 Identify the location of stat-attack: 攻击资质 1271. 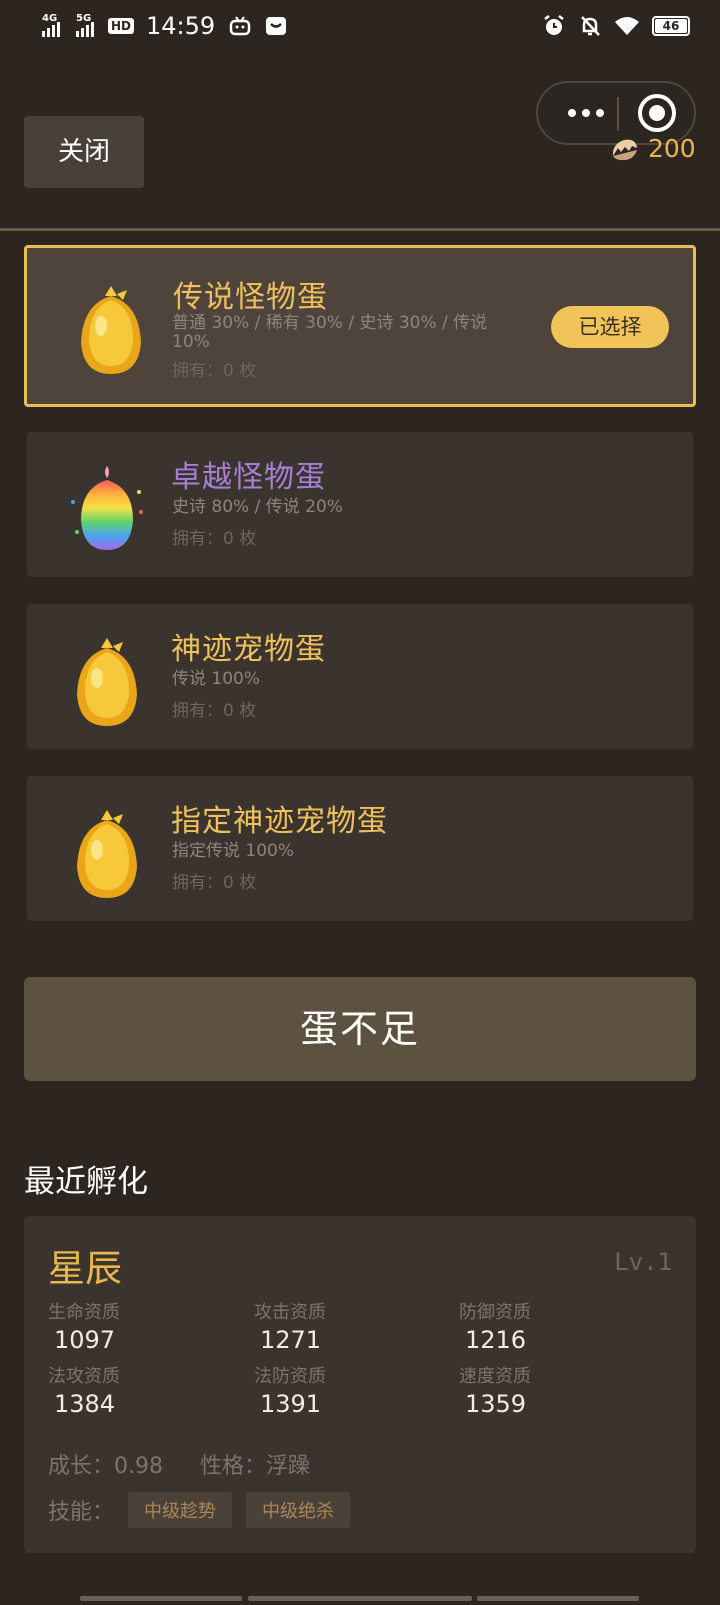
(344, 1326).